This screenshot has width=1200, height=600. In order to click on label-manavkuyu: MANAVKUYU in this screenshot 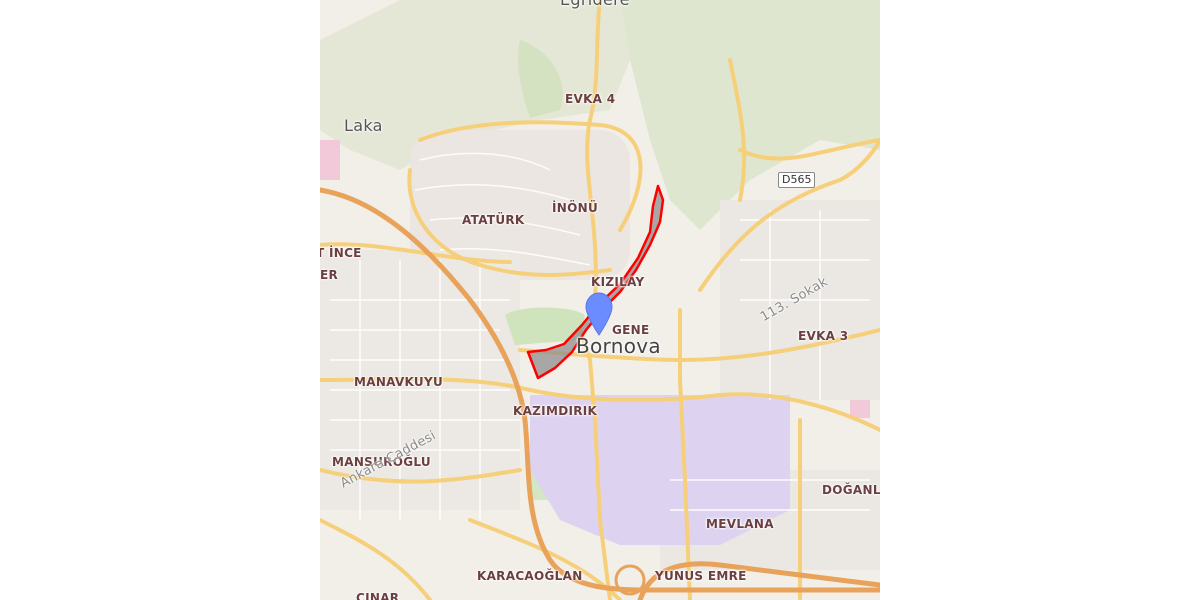, I will do `click(398, 382)`.